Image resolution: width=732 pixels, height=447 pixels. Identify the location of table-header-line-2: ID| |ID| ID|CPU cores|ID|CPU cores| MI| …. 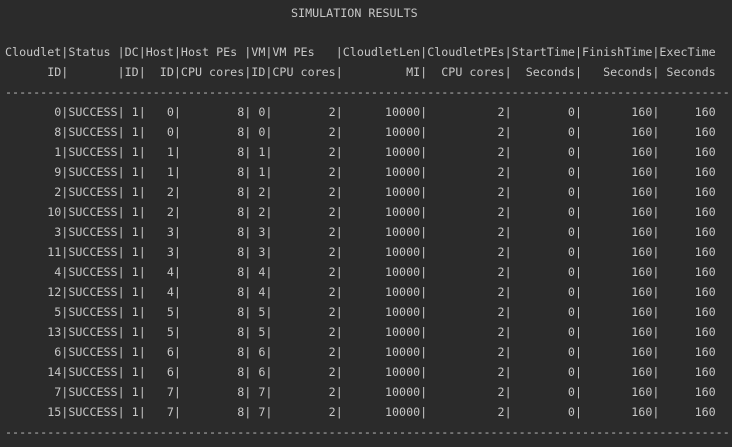
(360, 72).